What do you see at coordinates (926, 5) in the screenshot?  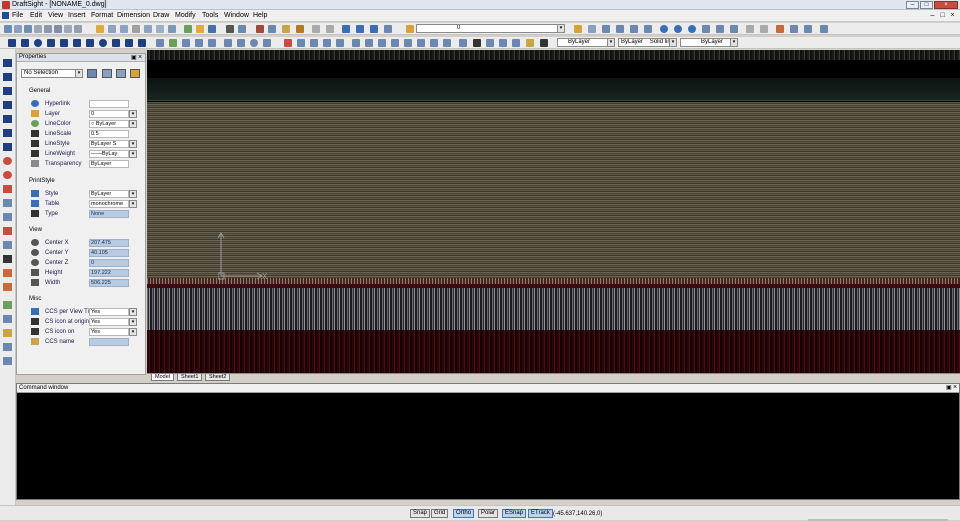 I see `maximize-button: □` at bounding box center [926, 5].